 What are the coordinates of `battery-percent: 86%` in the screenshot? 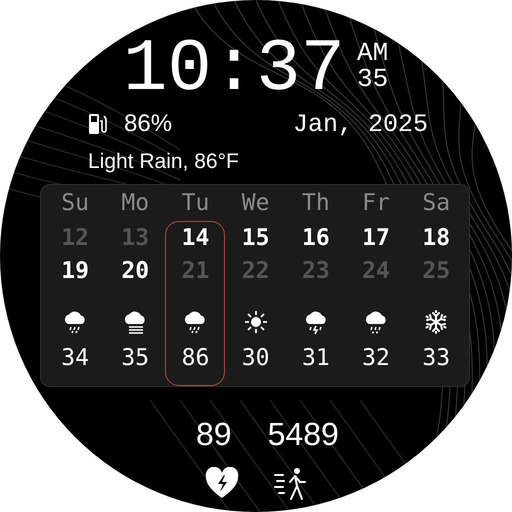 It's located at (148, 124).